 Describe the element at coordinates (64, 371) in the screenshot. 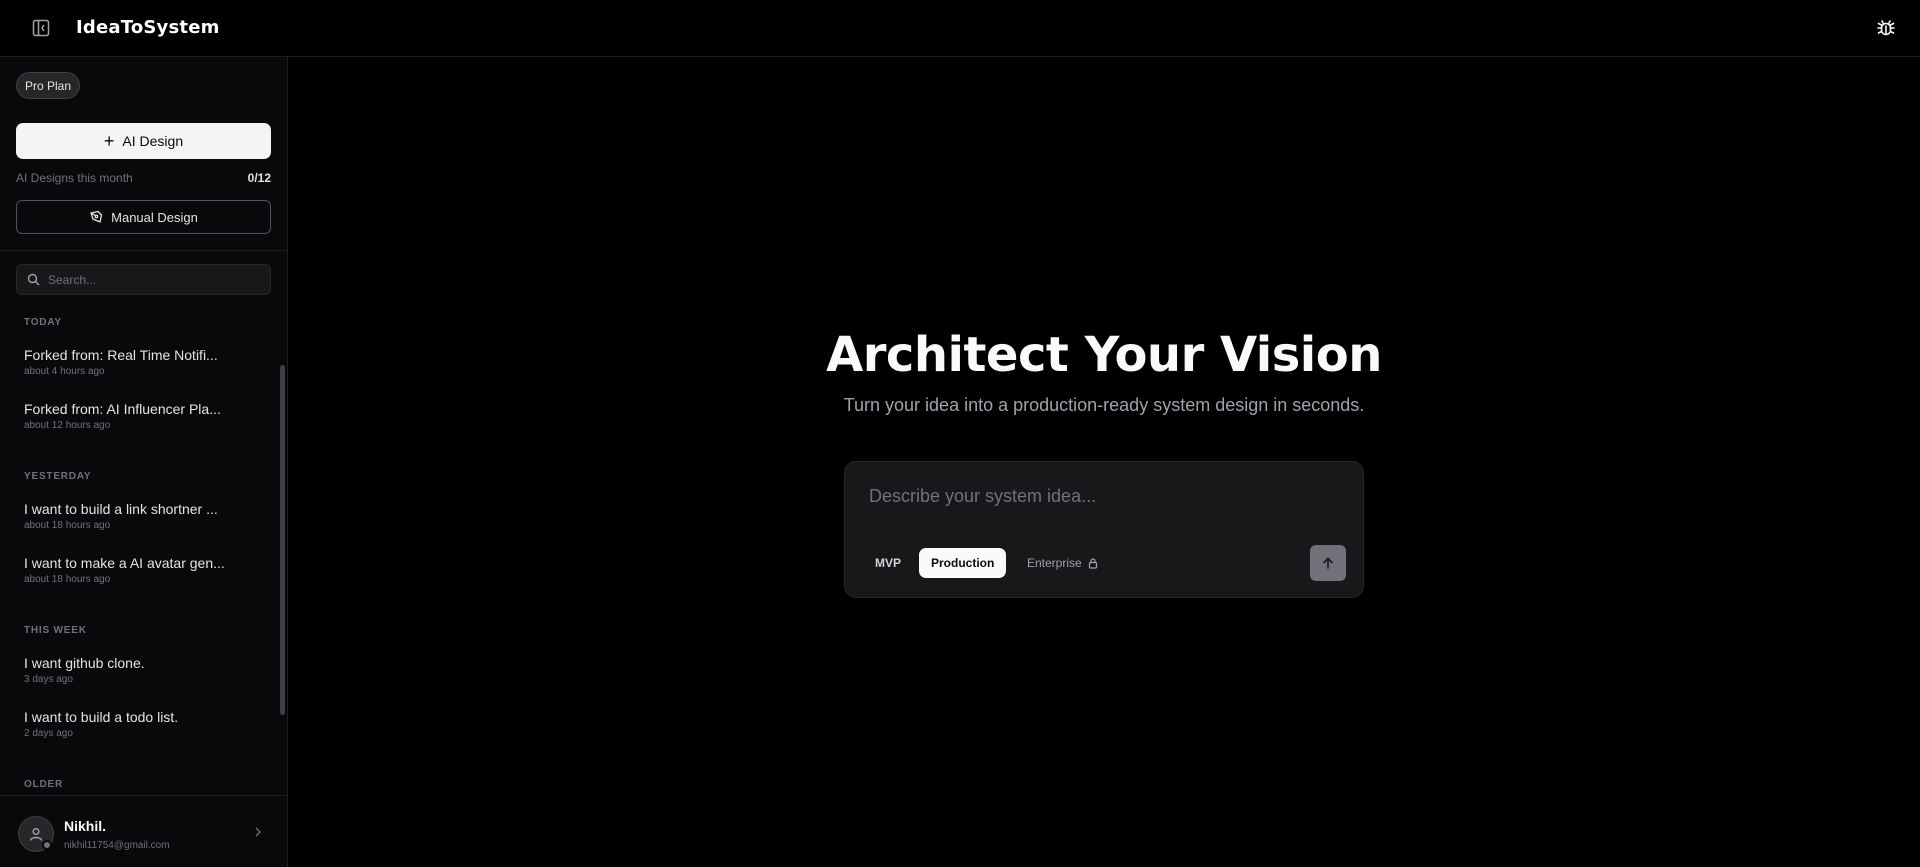

I see `history-item-time: about 4 hours ago` at that location.